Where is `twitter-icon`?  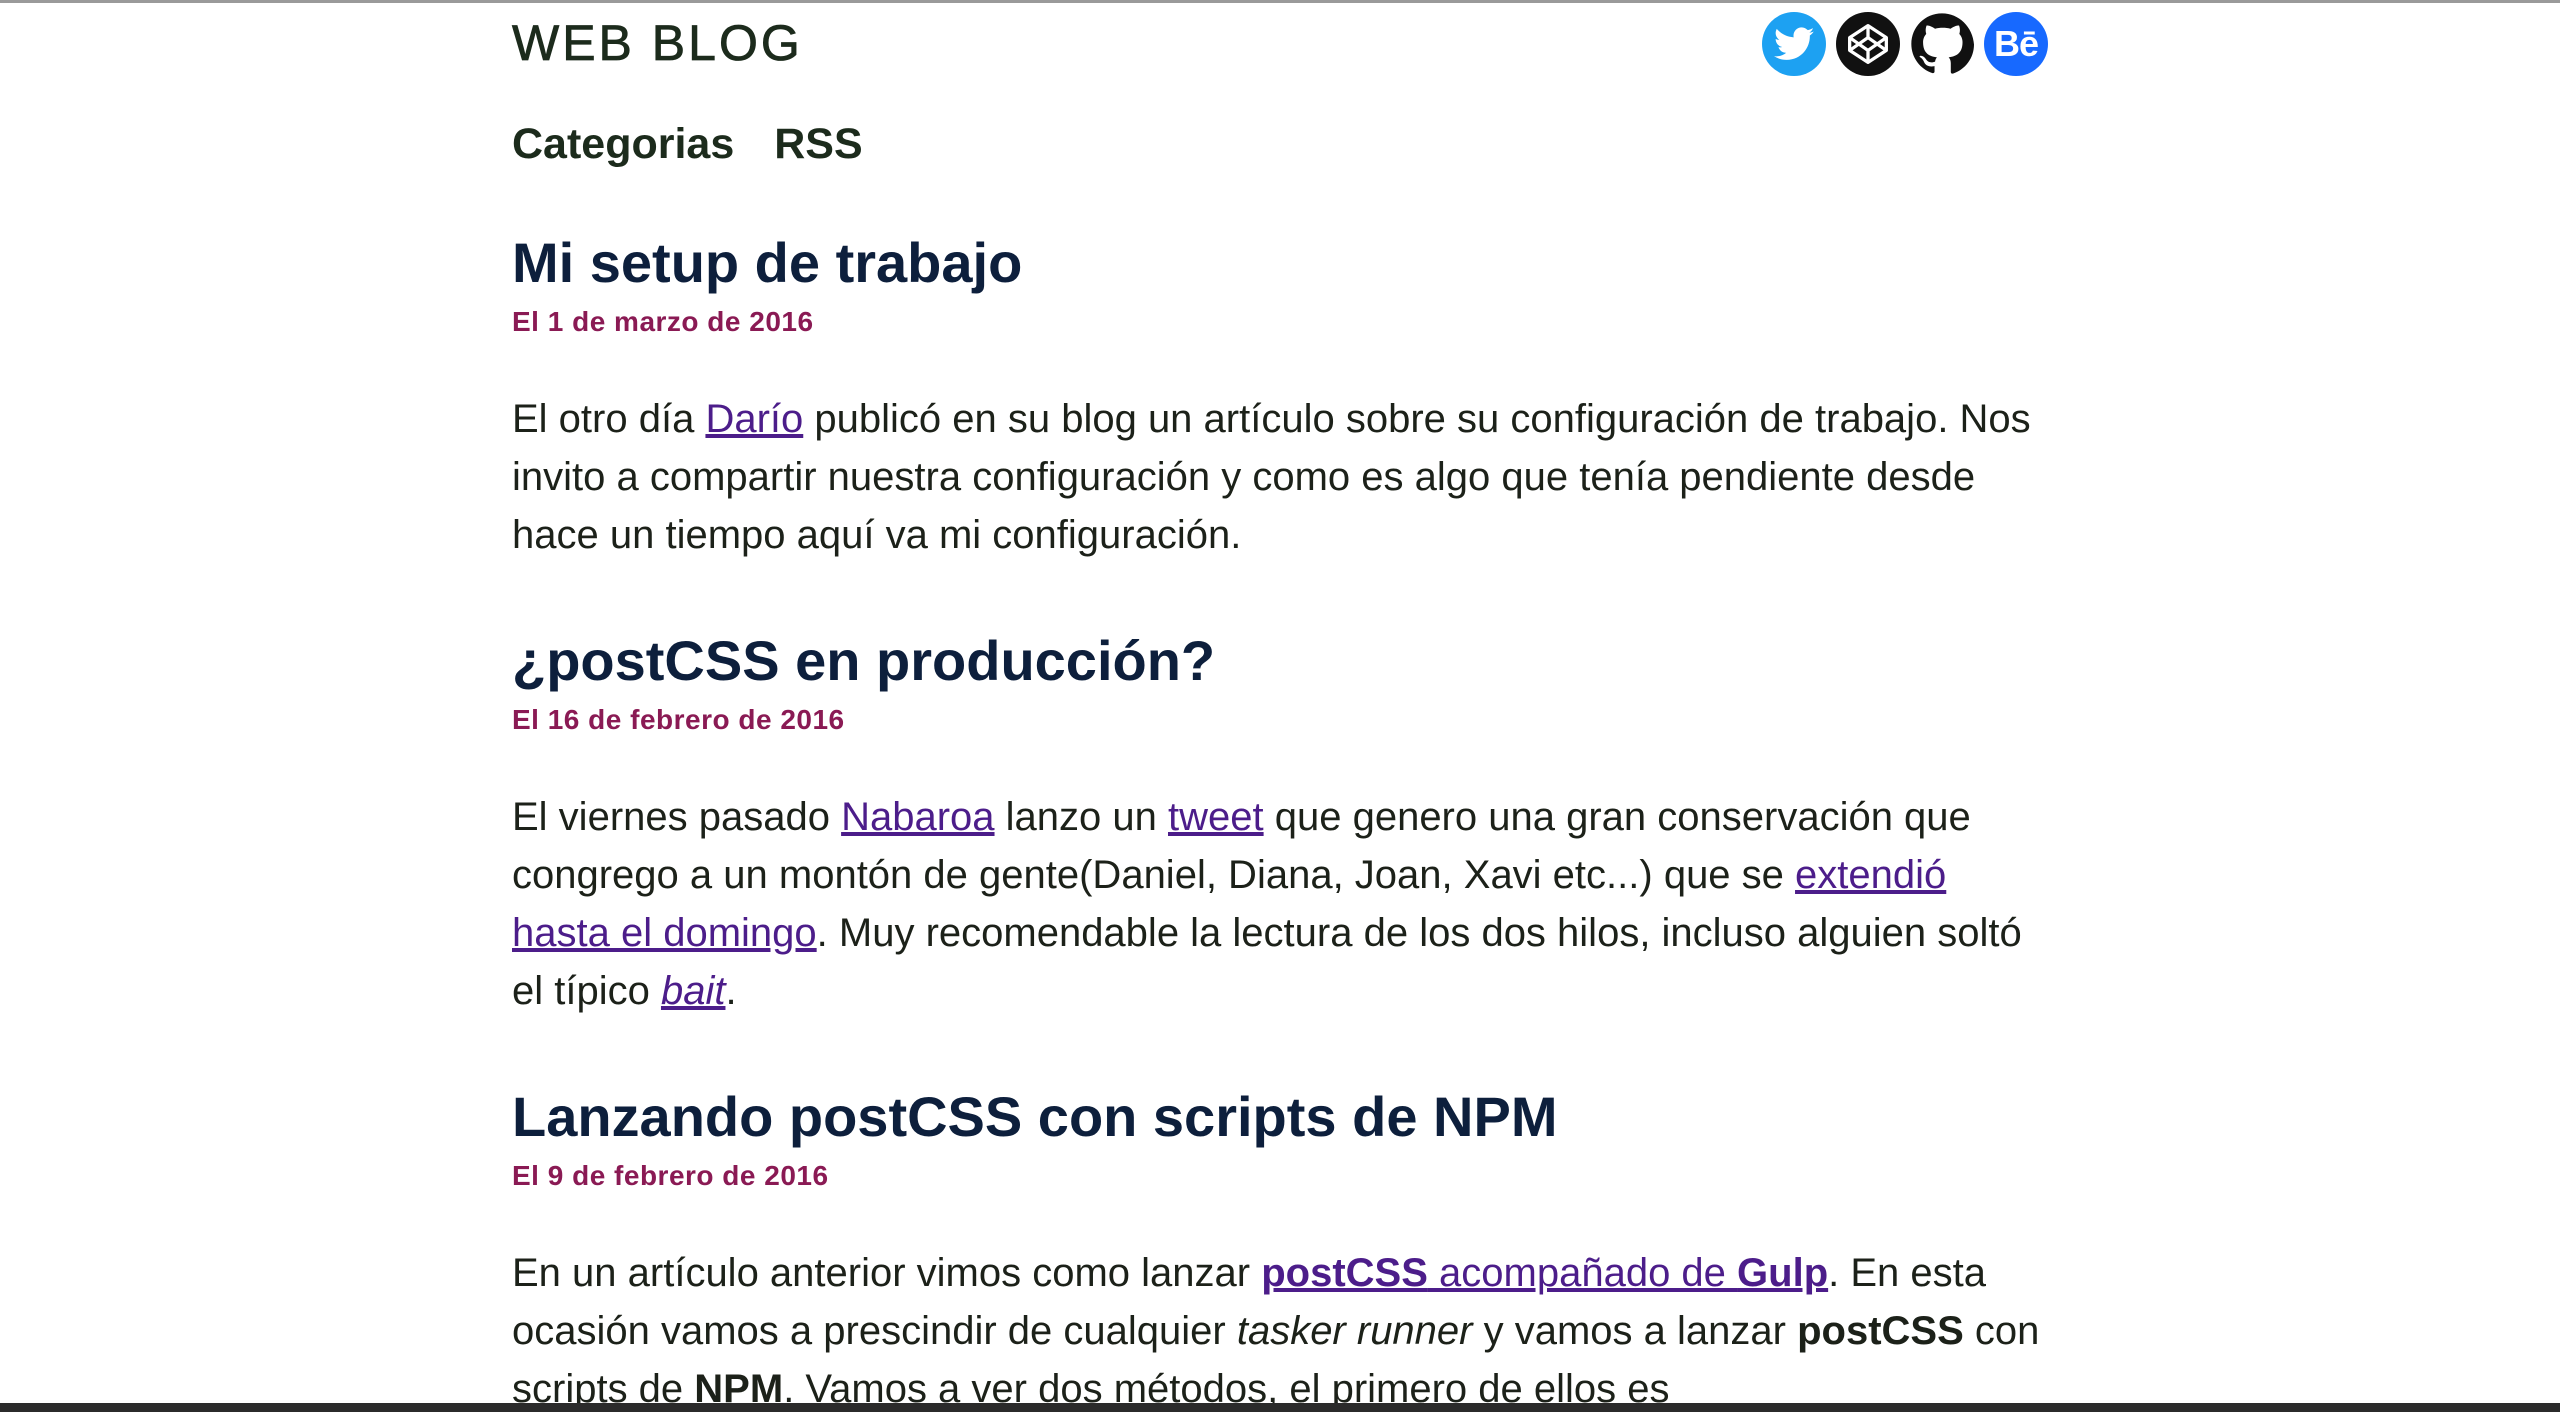 twitter-icon is located at coordinates (1794, 44).